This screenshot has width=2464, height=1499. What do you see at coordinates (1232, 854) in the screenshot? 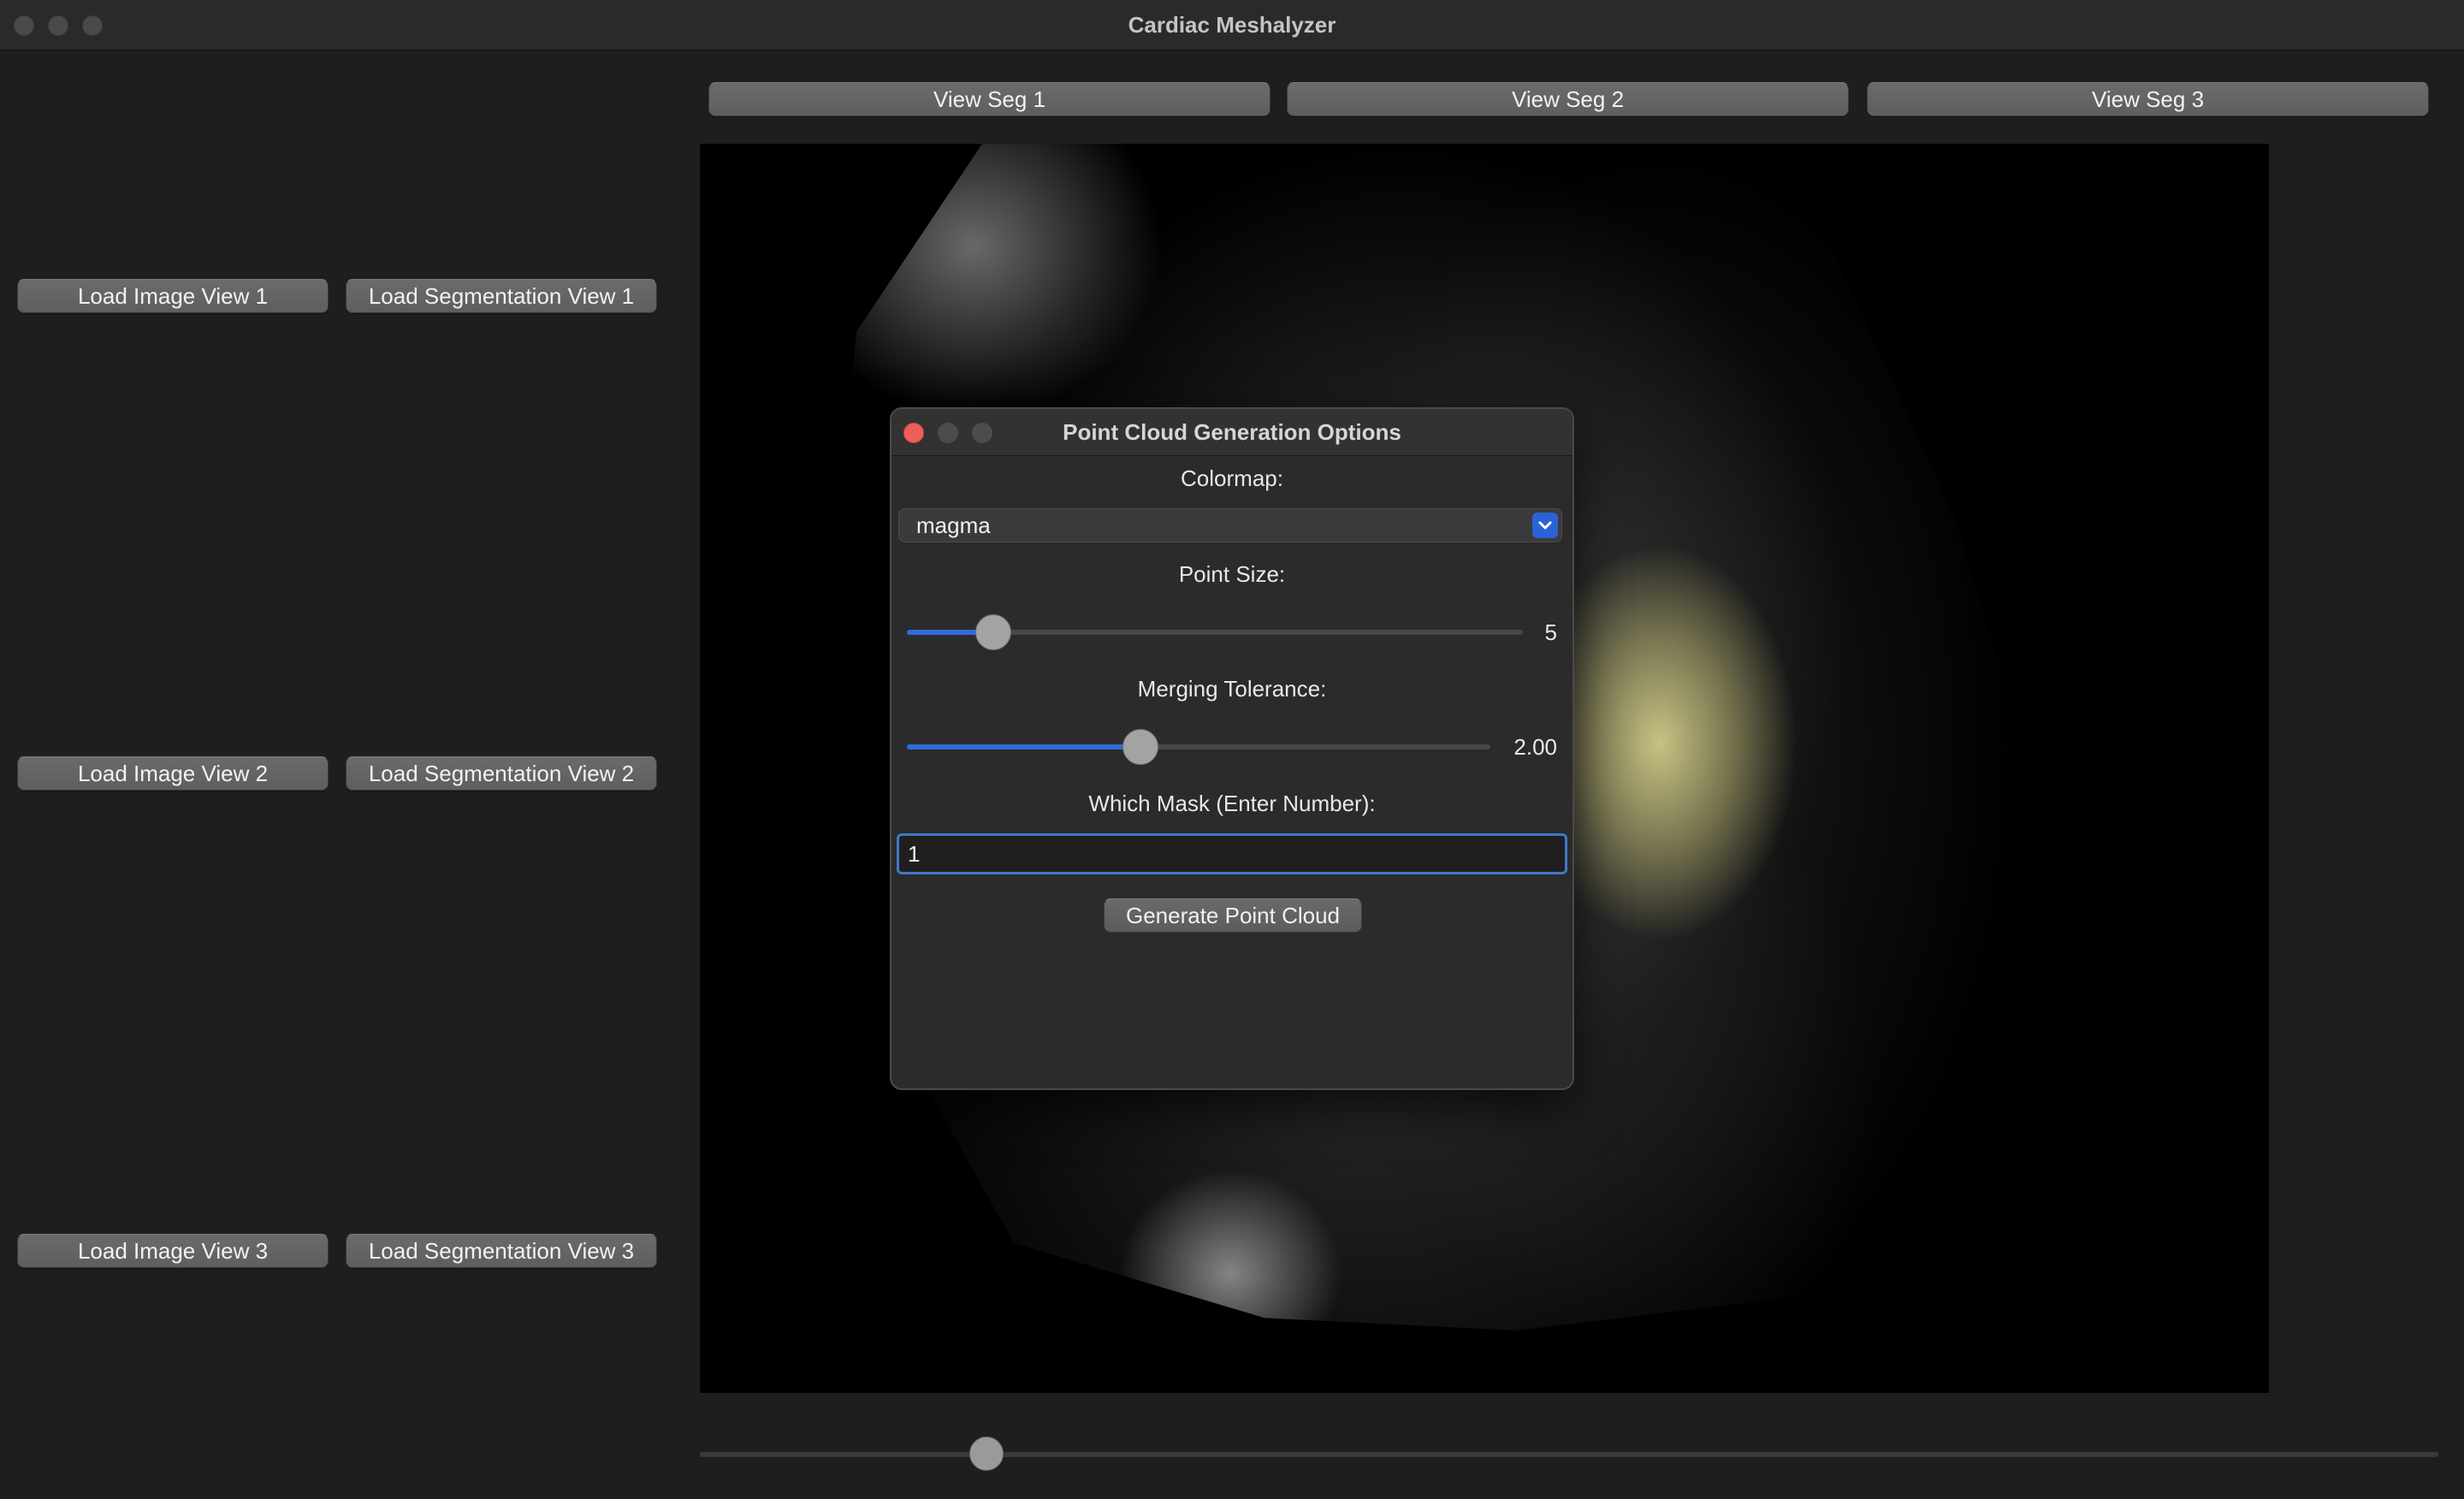
I see `mask-number-input` at bounding box center [1232, 854].